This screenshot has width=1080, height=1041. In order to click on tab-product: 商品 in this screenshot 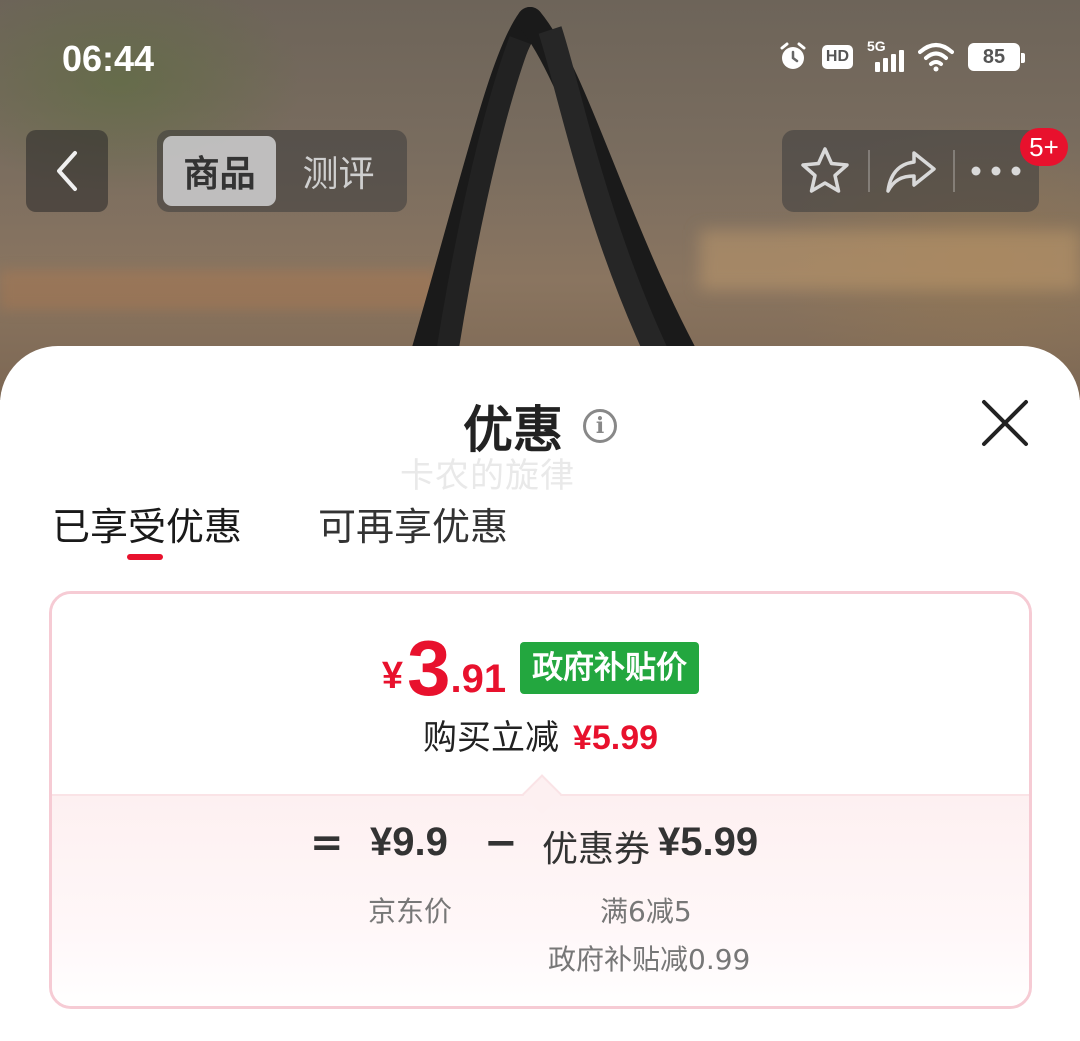, I will do `click(219, 171)`.